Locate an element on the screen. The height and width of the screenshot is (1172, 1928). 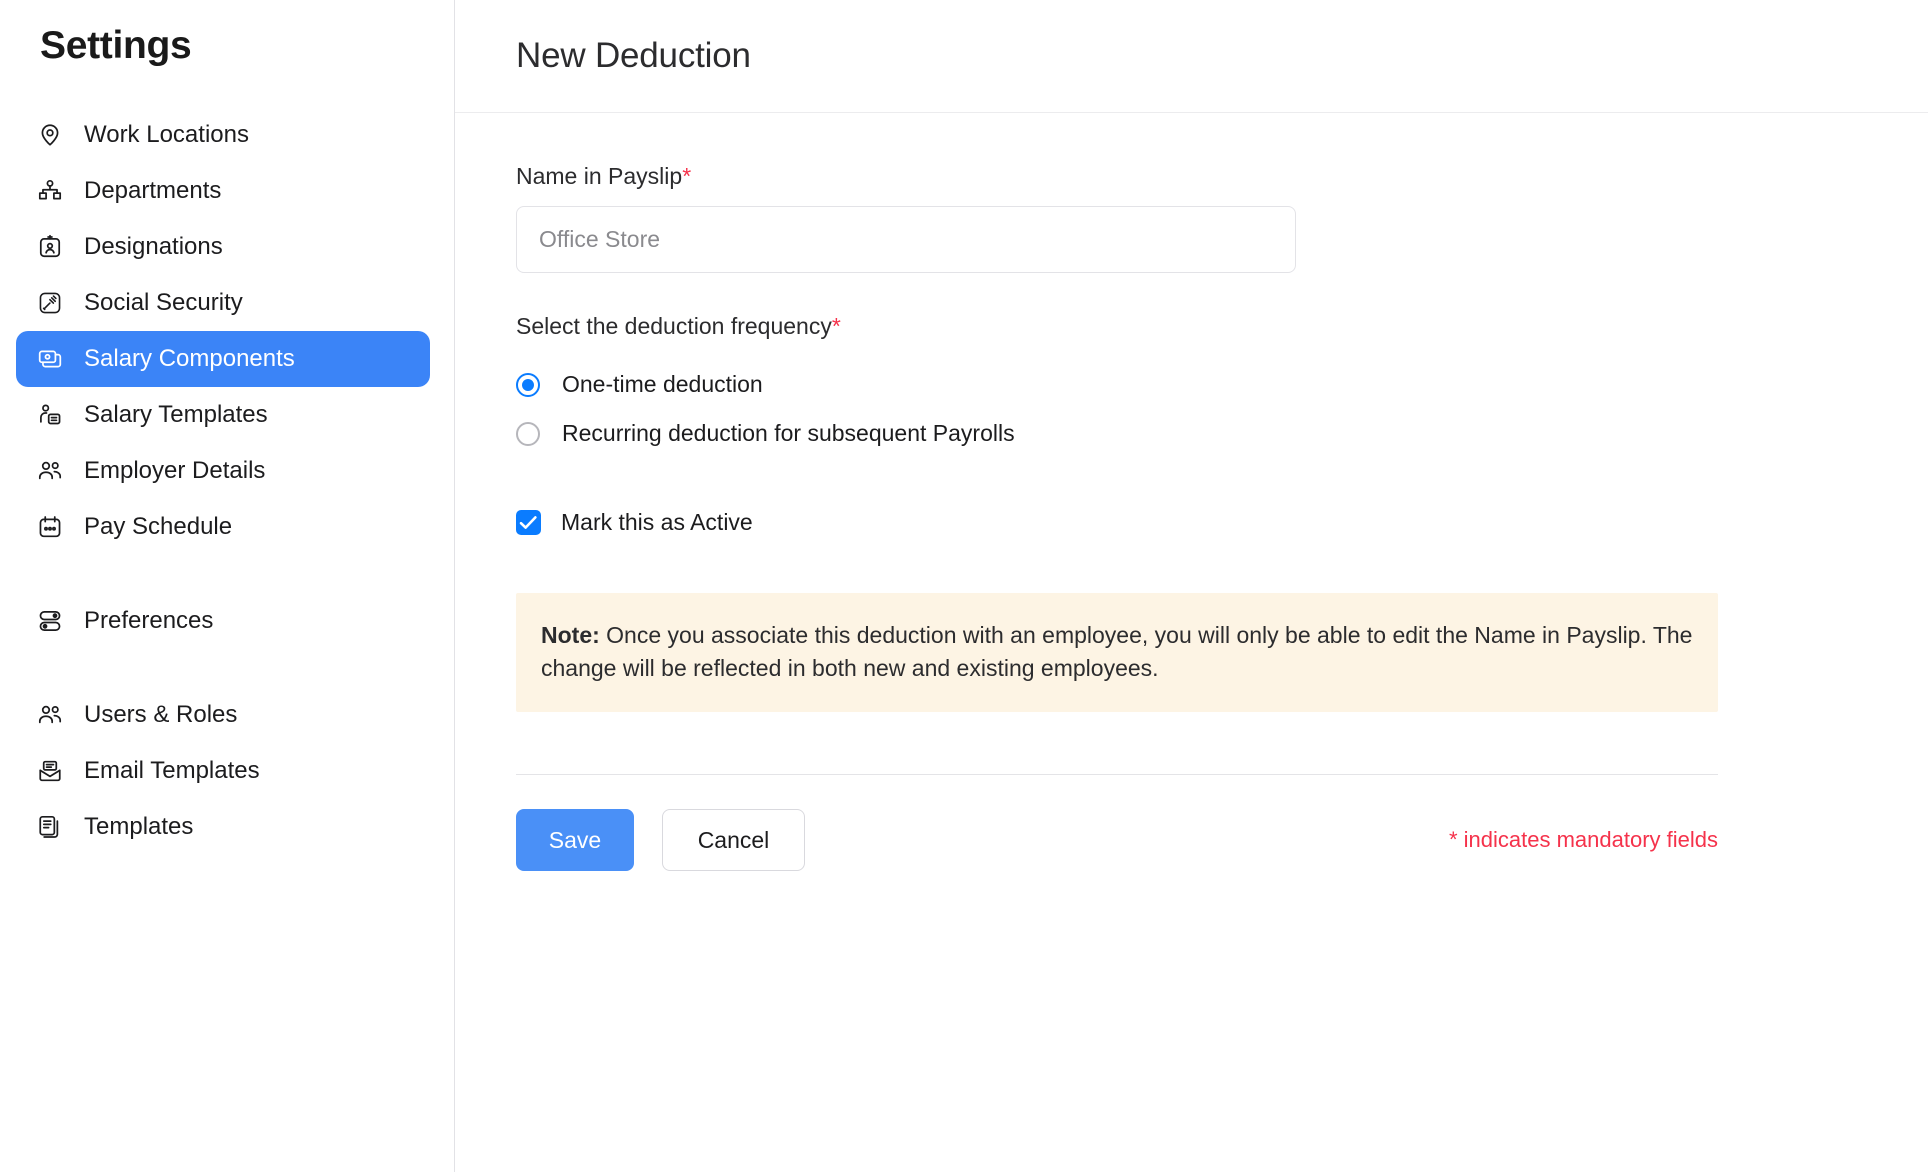
sidebar-item-label: Email Templates is located at coordinates (172, 770).